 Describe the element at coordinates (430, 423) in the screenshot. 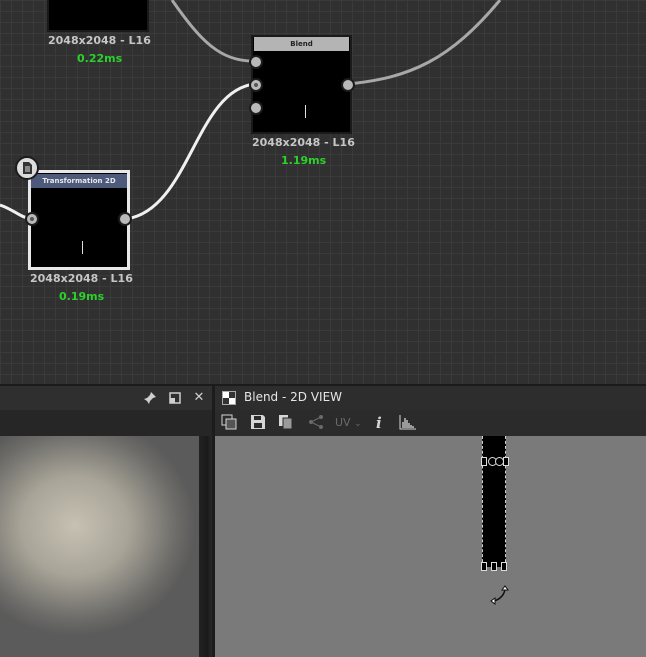

I see `2d-view-toolbar: UV ⌄ i` at that location.